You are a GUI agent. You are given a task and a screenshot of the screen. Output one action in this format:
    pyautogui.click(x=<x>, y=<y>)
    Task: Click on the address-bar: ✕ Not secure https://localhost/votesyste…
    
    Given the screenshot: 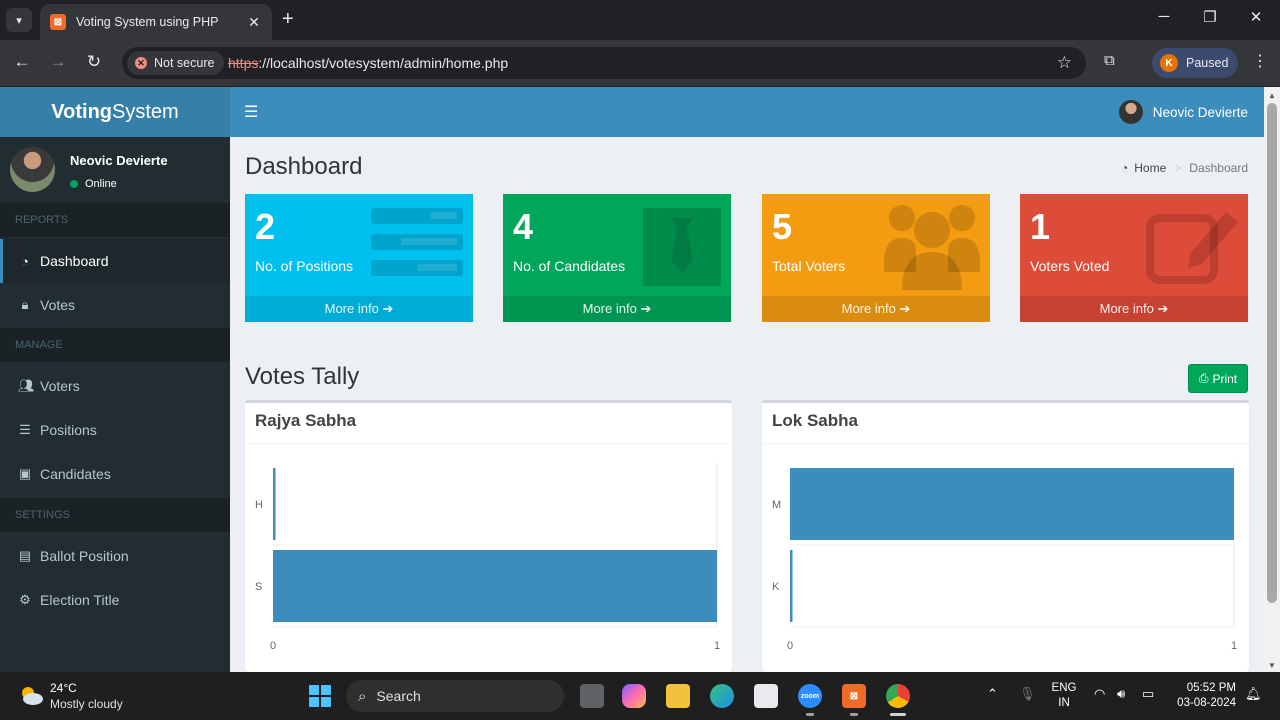 What is the action you would take?
    pyautogui.click(x=604, y=63)
    